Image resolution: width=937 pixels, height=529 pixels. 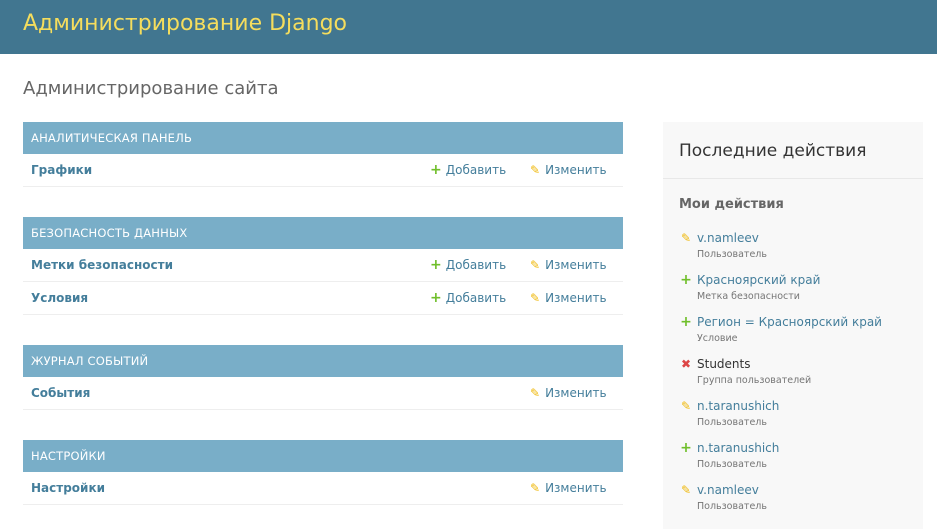 I want to click on module-caption: АНАЛИТИЧЕСКАЯ ПАНЕЛЬ, so click(x=323, y=138).